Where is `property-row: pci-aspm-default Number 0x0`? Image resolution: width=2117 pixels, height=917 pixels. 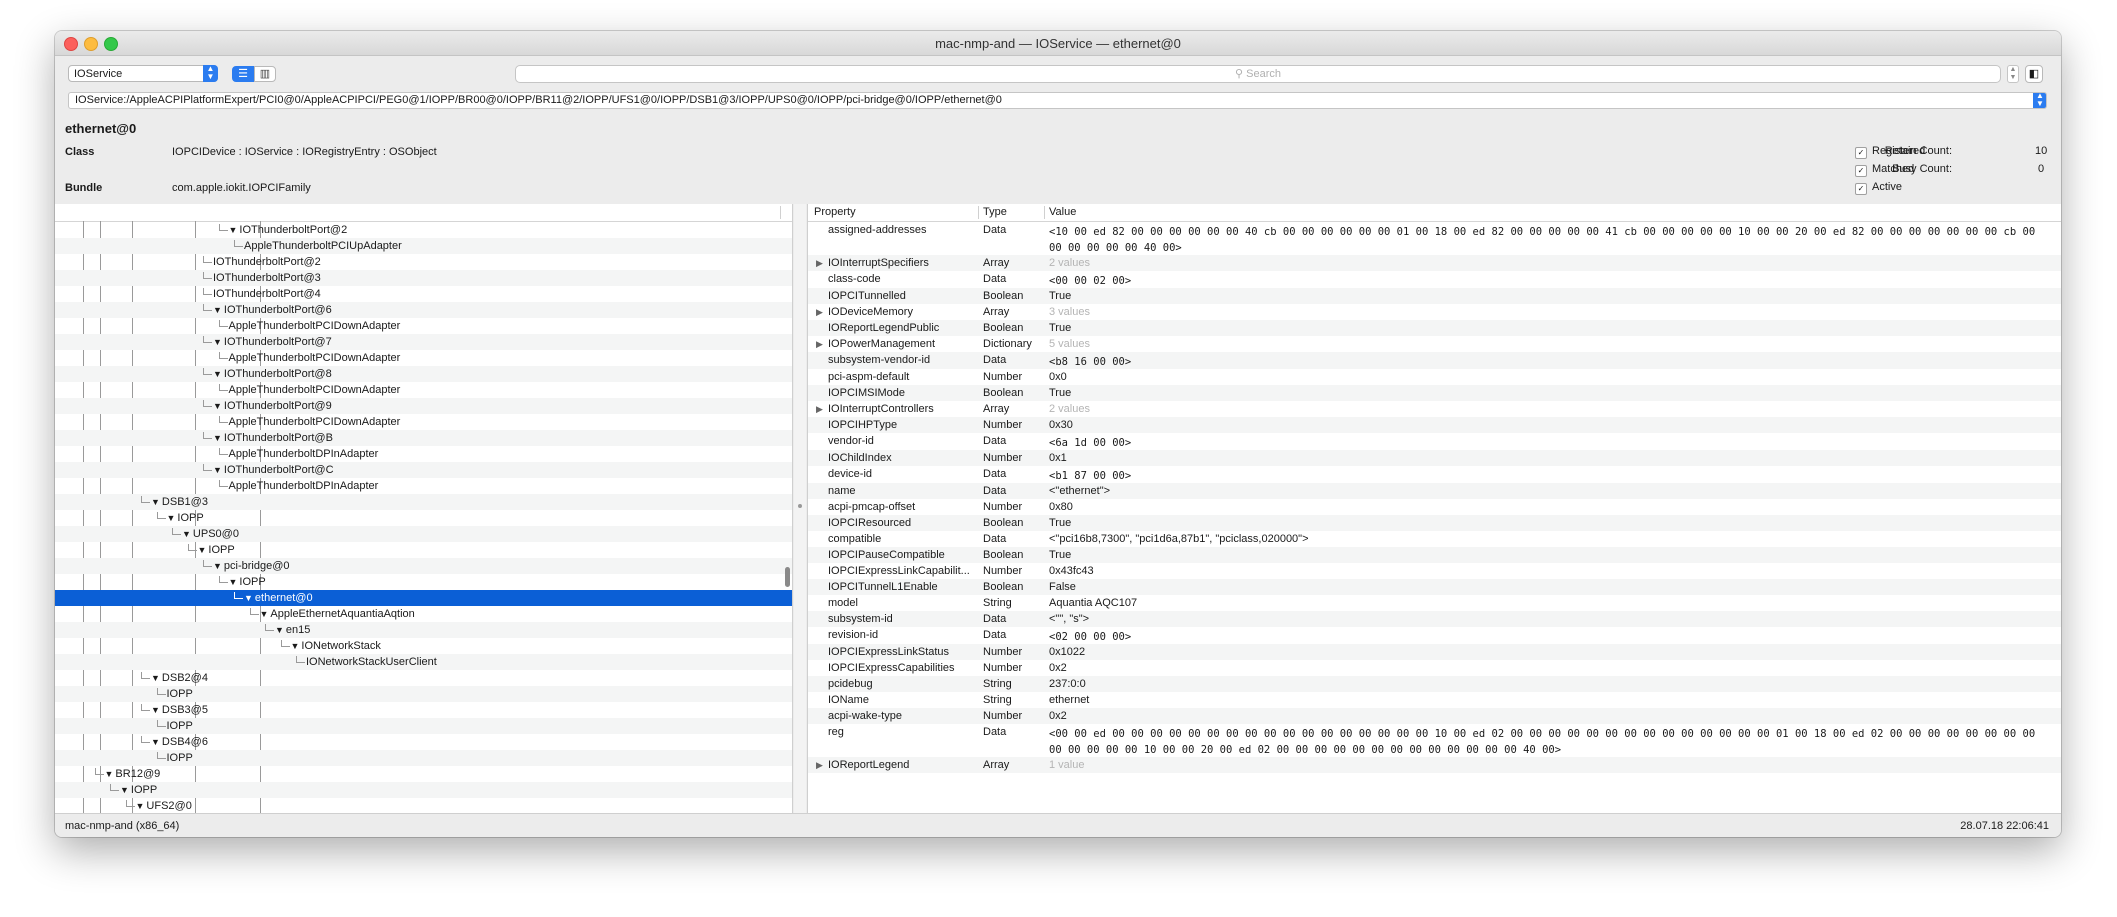
property-row: pci-aspm-default Number 0x0 is located at coordinates (1434, 377).